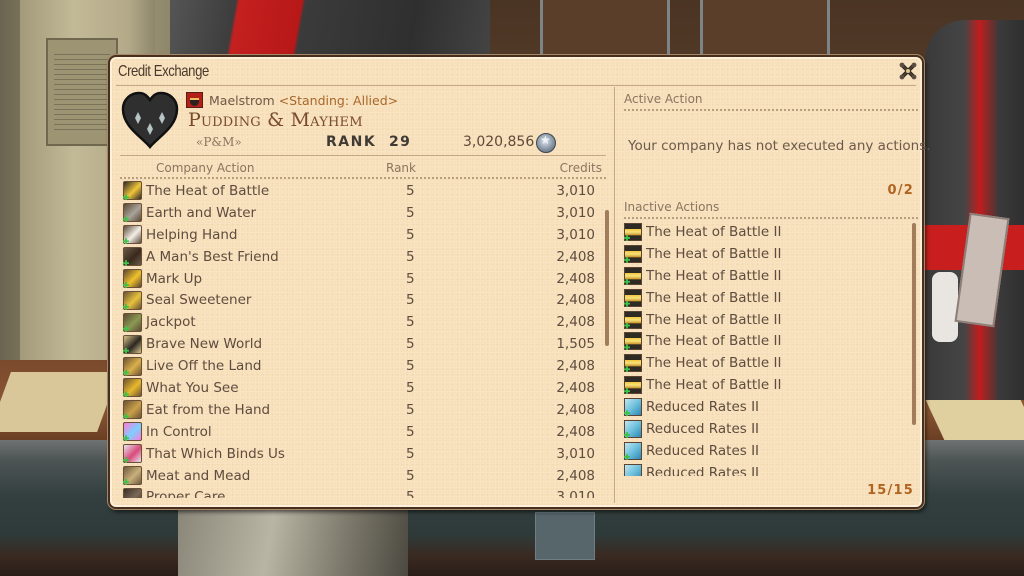  What do you see at coordinates (364, 191) in the screenshot?
I see `action-row: The Heat of Battle 5 3,010` at bounding box center [364, 191].